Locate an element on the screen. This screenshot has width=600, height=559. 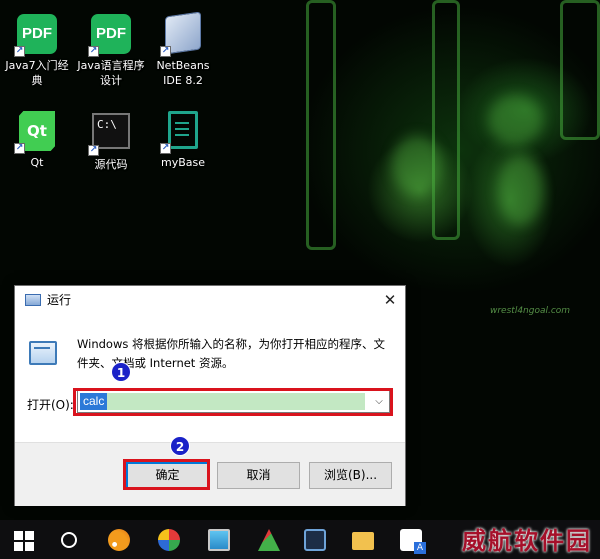
desktop-icon-qt: Qt ↗ Qt is located at coordinates (37, 140).